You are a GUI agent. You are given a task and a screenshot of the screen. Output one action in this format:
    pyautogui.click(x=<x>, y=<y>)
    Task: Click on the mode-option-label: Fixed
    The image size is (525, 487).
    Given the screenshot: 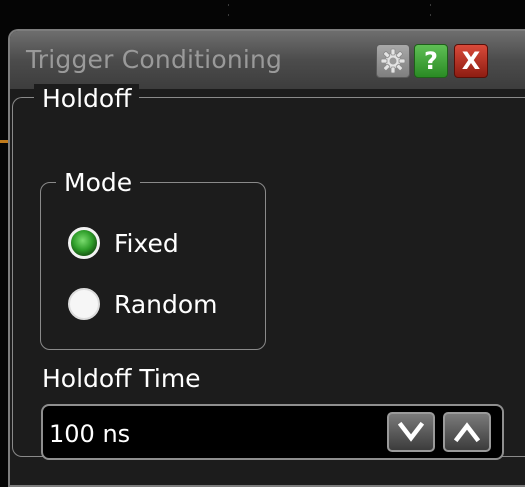 What is the action you would take?
    pyautogui.click(x=146, y=243)
    